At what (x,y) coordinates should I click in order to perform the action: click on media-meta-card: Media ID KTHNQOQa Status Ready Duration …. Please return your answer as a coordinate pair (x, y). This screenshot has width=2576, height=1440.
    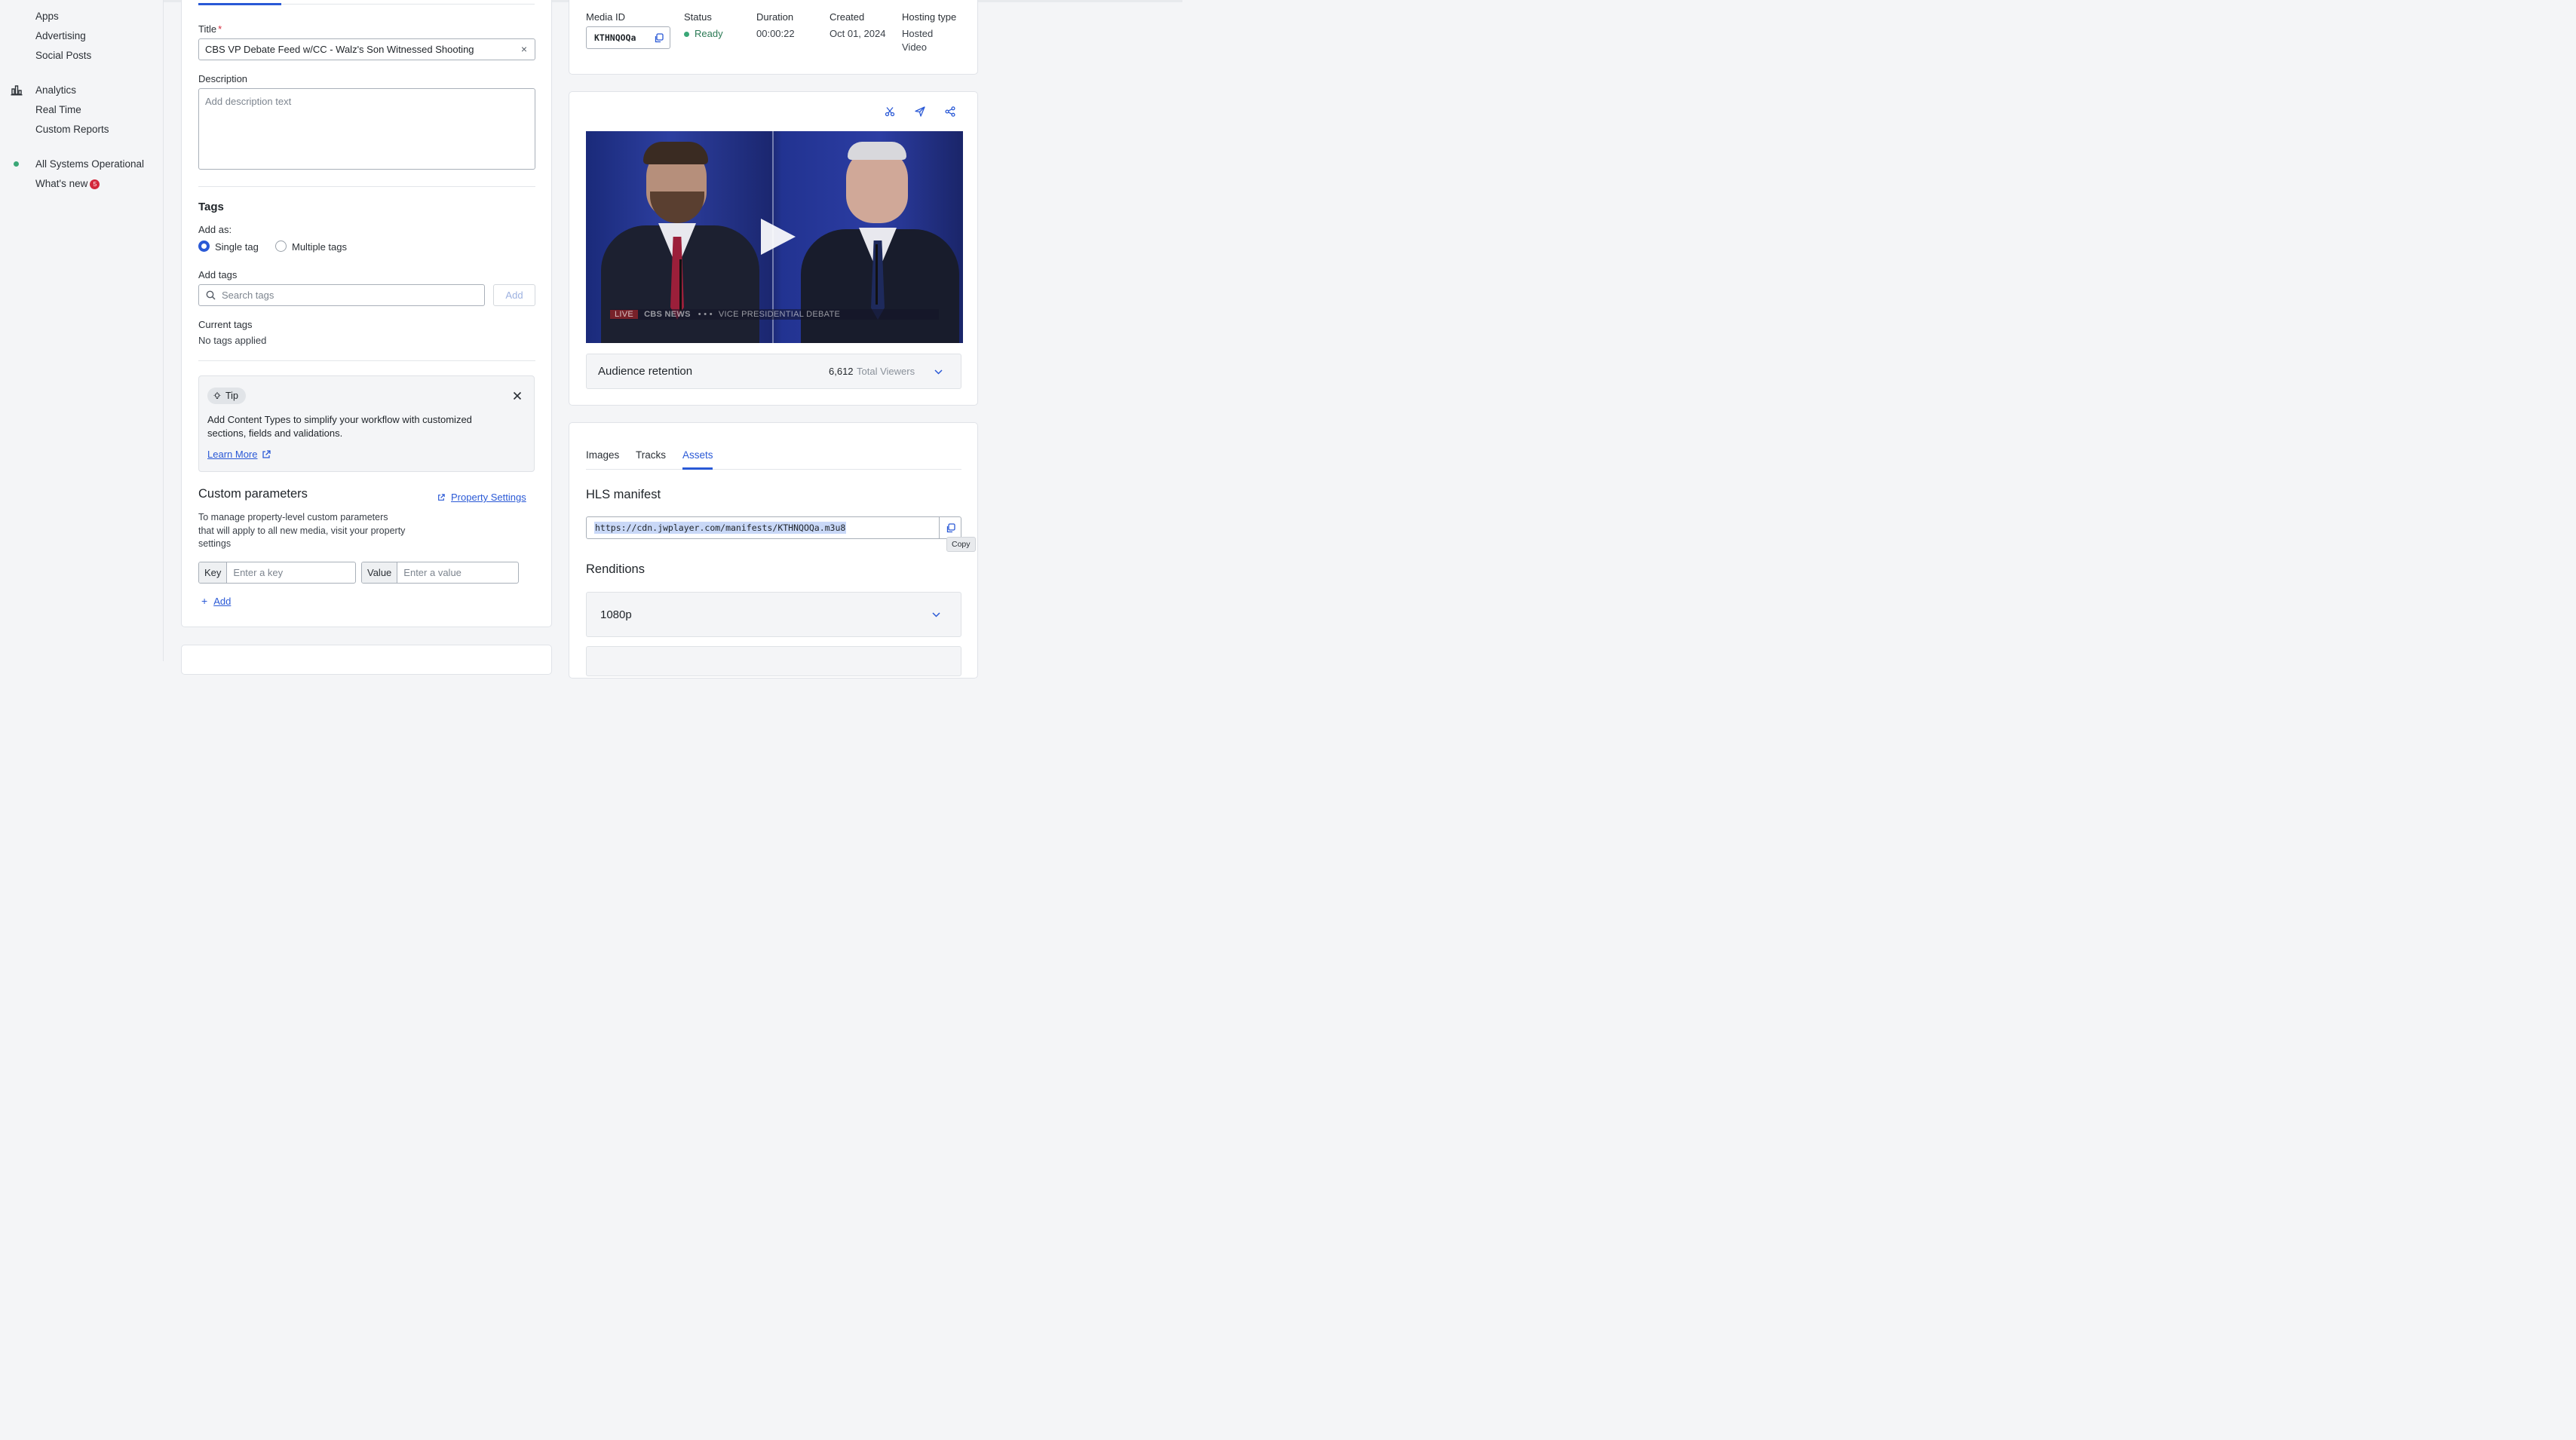
    Looking at the image, I should click on (773, 37).